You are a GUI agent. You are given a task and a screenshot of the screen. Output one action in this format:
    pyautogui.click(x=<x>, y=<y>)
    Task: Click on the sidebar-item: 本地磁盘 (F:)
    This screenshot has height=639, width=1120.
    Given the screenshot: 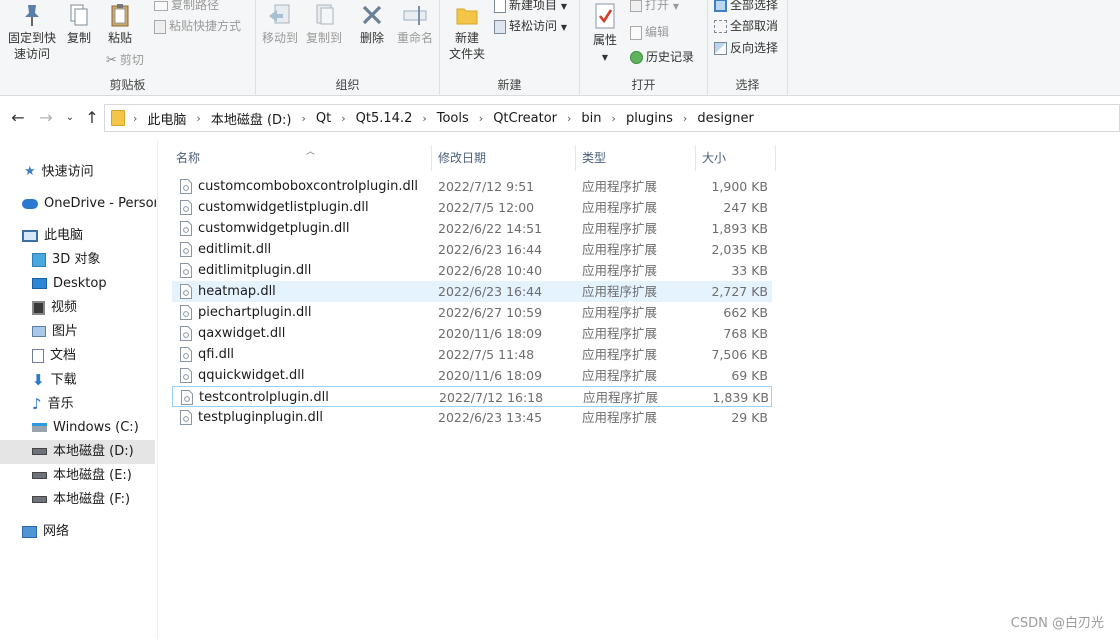 What is the action you would take?
    pyautogui.click(x=94, y=500)
    